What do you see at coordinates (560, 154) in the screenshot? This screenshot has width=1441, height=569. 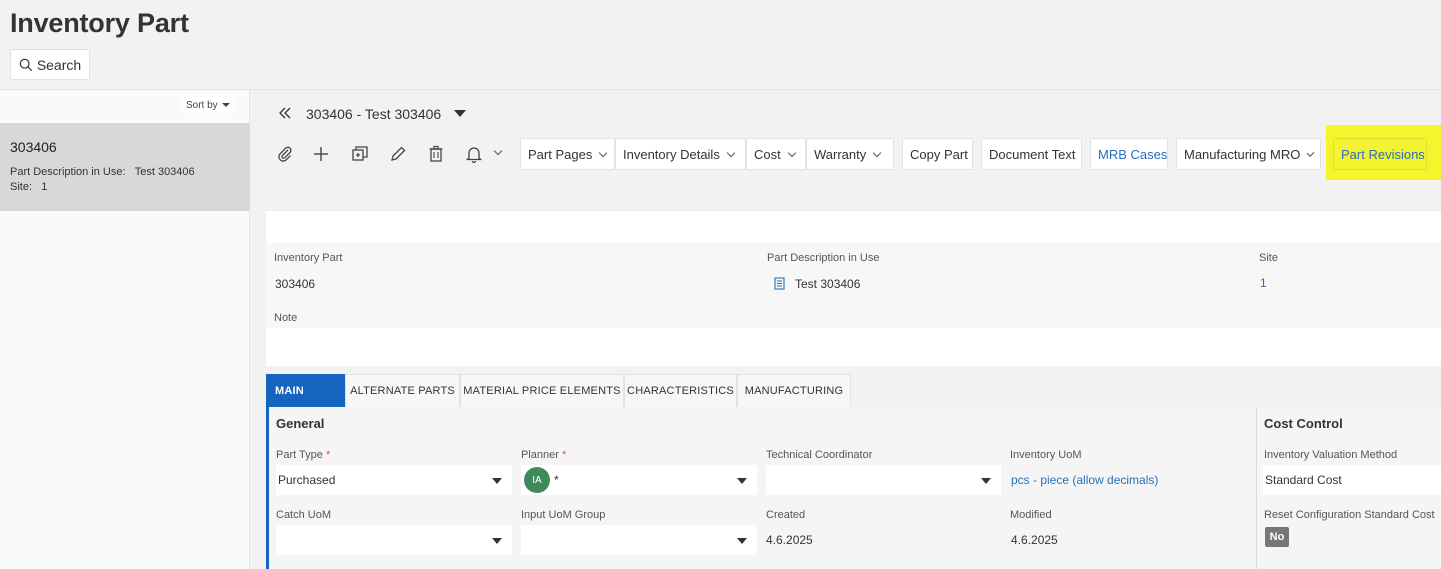 I see `part-pages-label: Part Pages` at bounding box center [560, 154].